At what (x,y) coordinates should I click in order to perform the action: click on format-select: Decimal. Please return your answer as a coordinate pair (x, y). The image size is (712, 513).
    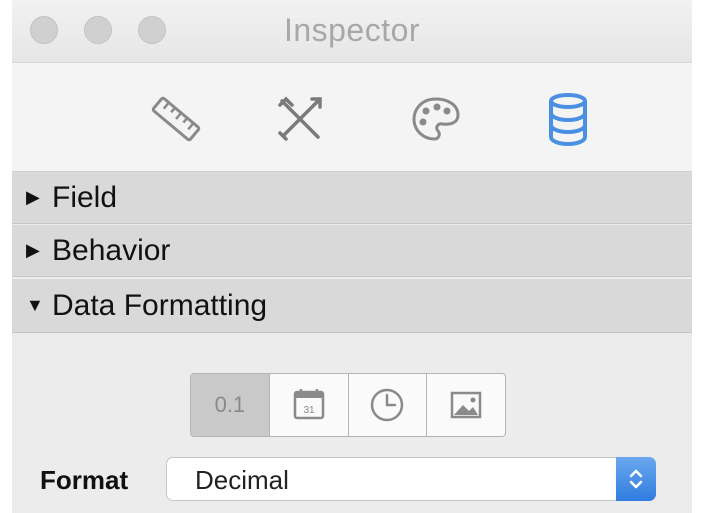
    Looking at the image, I should click on (411, 479).